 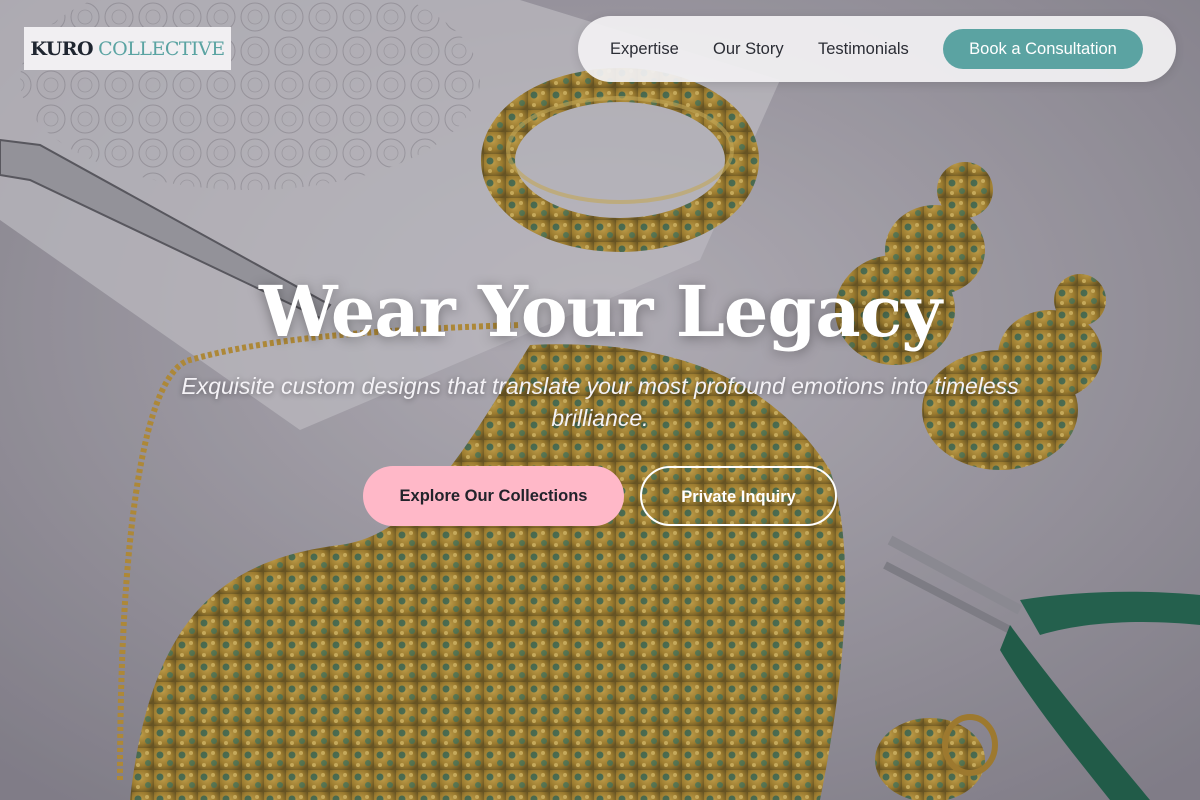 I want to click on private-inquiry-button: Private Inquiry, so click(x=738, y=496).